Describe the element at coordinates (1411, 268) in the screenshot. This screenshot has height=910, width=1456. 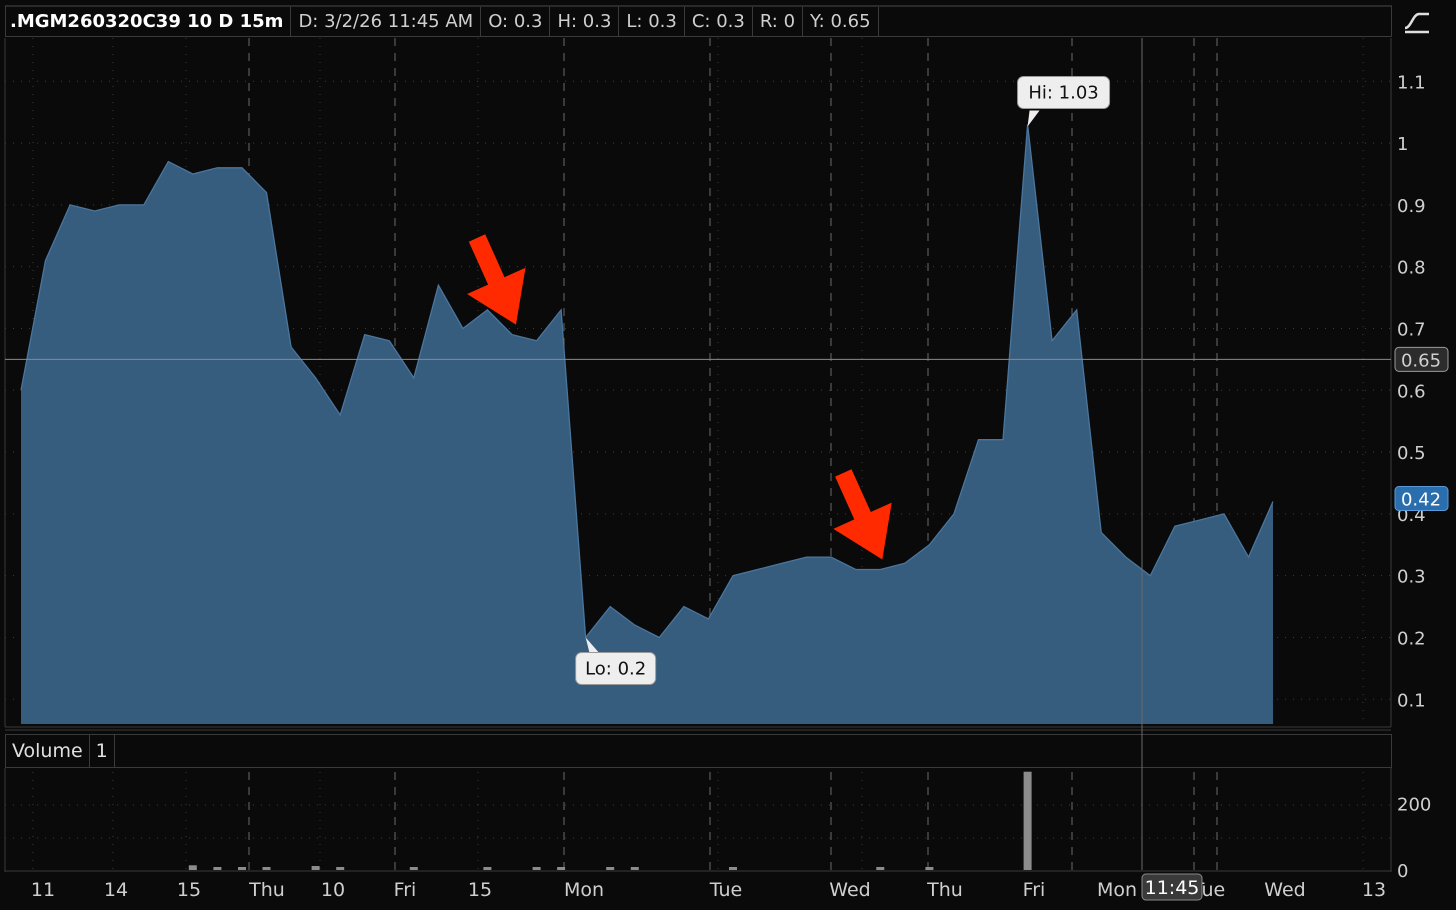
I see `y-tick-label: 0.8` at that location.